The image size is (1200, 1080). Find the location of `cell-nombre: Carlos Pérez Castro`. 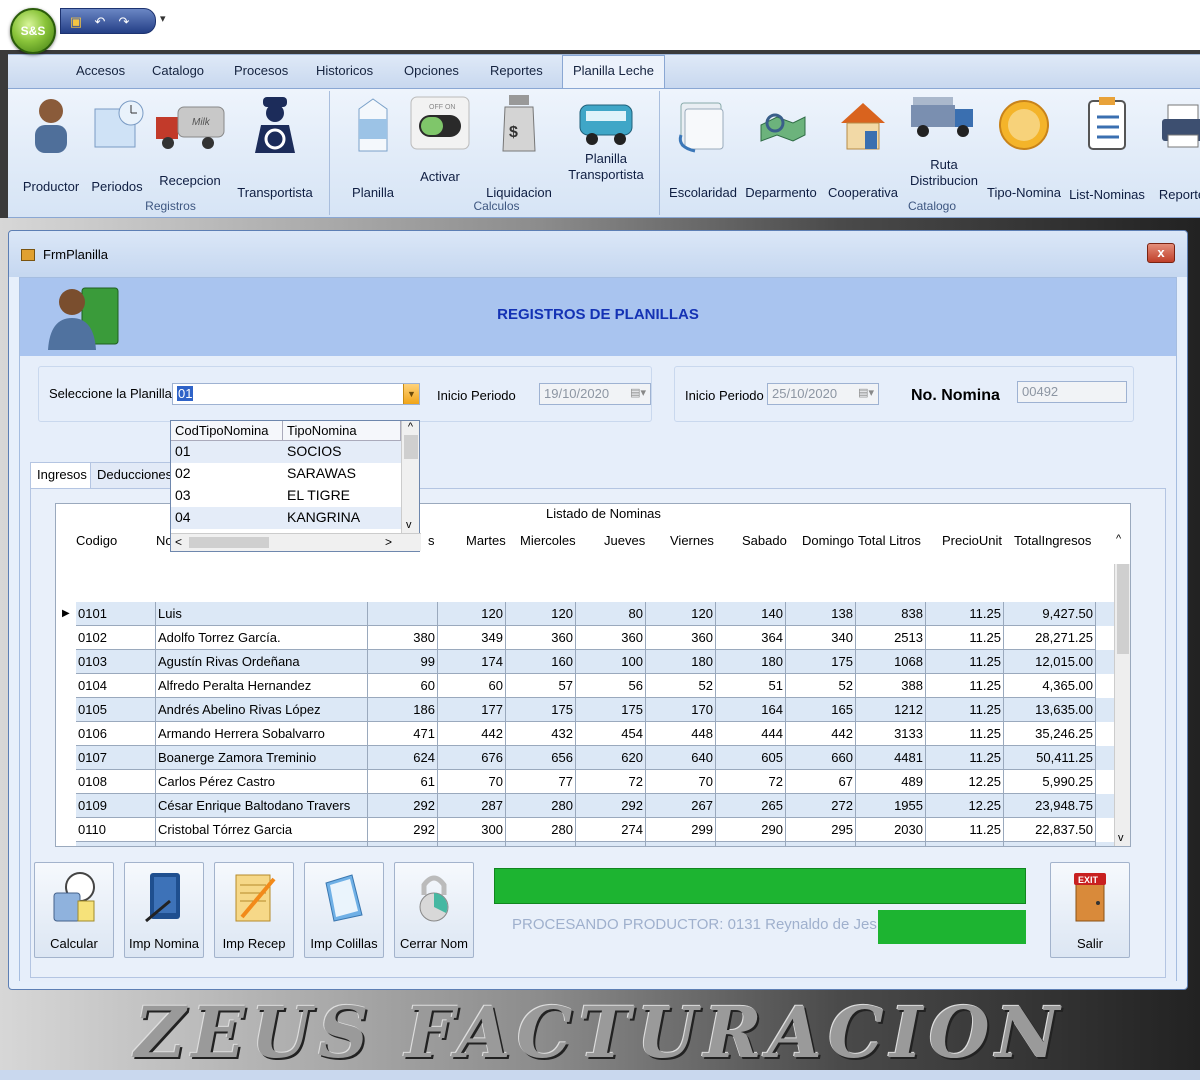

cell-nombre: Carlos Pérez Castro is located at coordinates (262, 782).